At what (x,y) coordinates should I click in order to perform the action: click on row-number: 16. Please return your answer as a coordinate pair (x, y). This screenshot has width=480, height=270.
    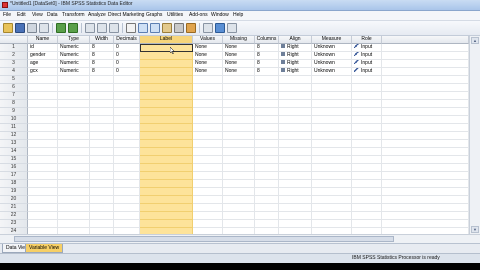
    Looking at the image, I should click on (14, 168).